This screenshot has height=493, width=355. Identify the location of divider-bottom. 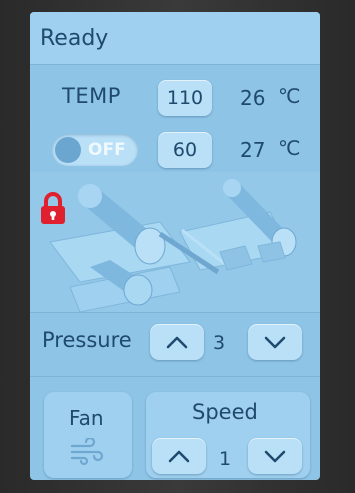
(175, 376).